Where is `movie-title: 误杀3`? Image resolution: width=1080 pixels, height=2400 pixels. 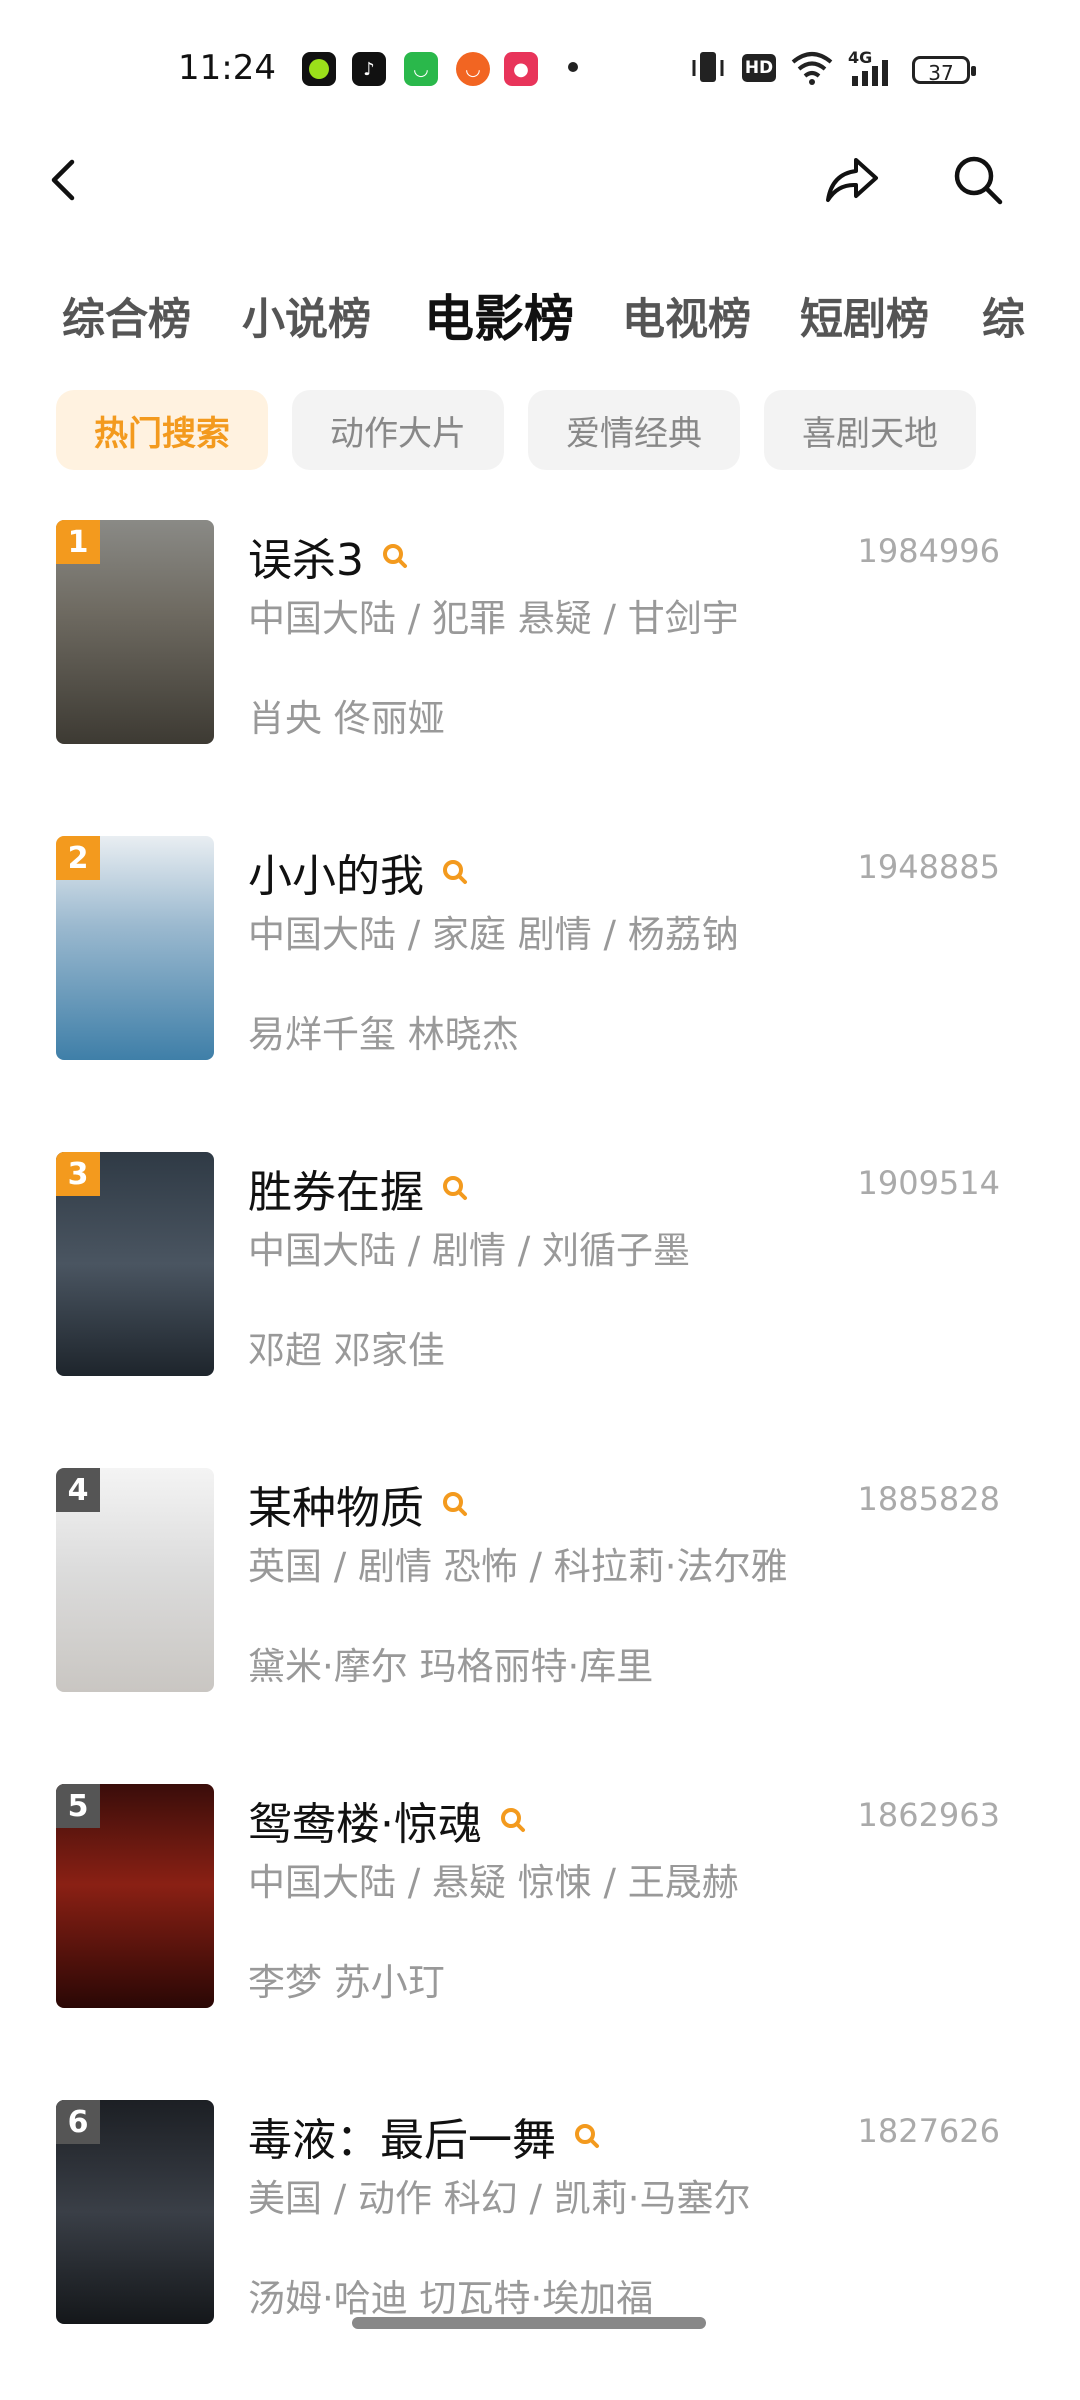 movie-title: 误杀3 is located at coordinates (329, 556).